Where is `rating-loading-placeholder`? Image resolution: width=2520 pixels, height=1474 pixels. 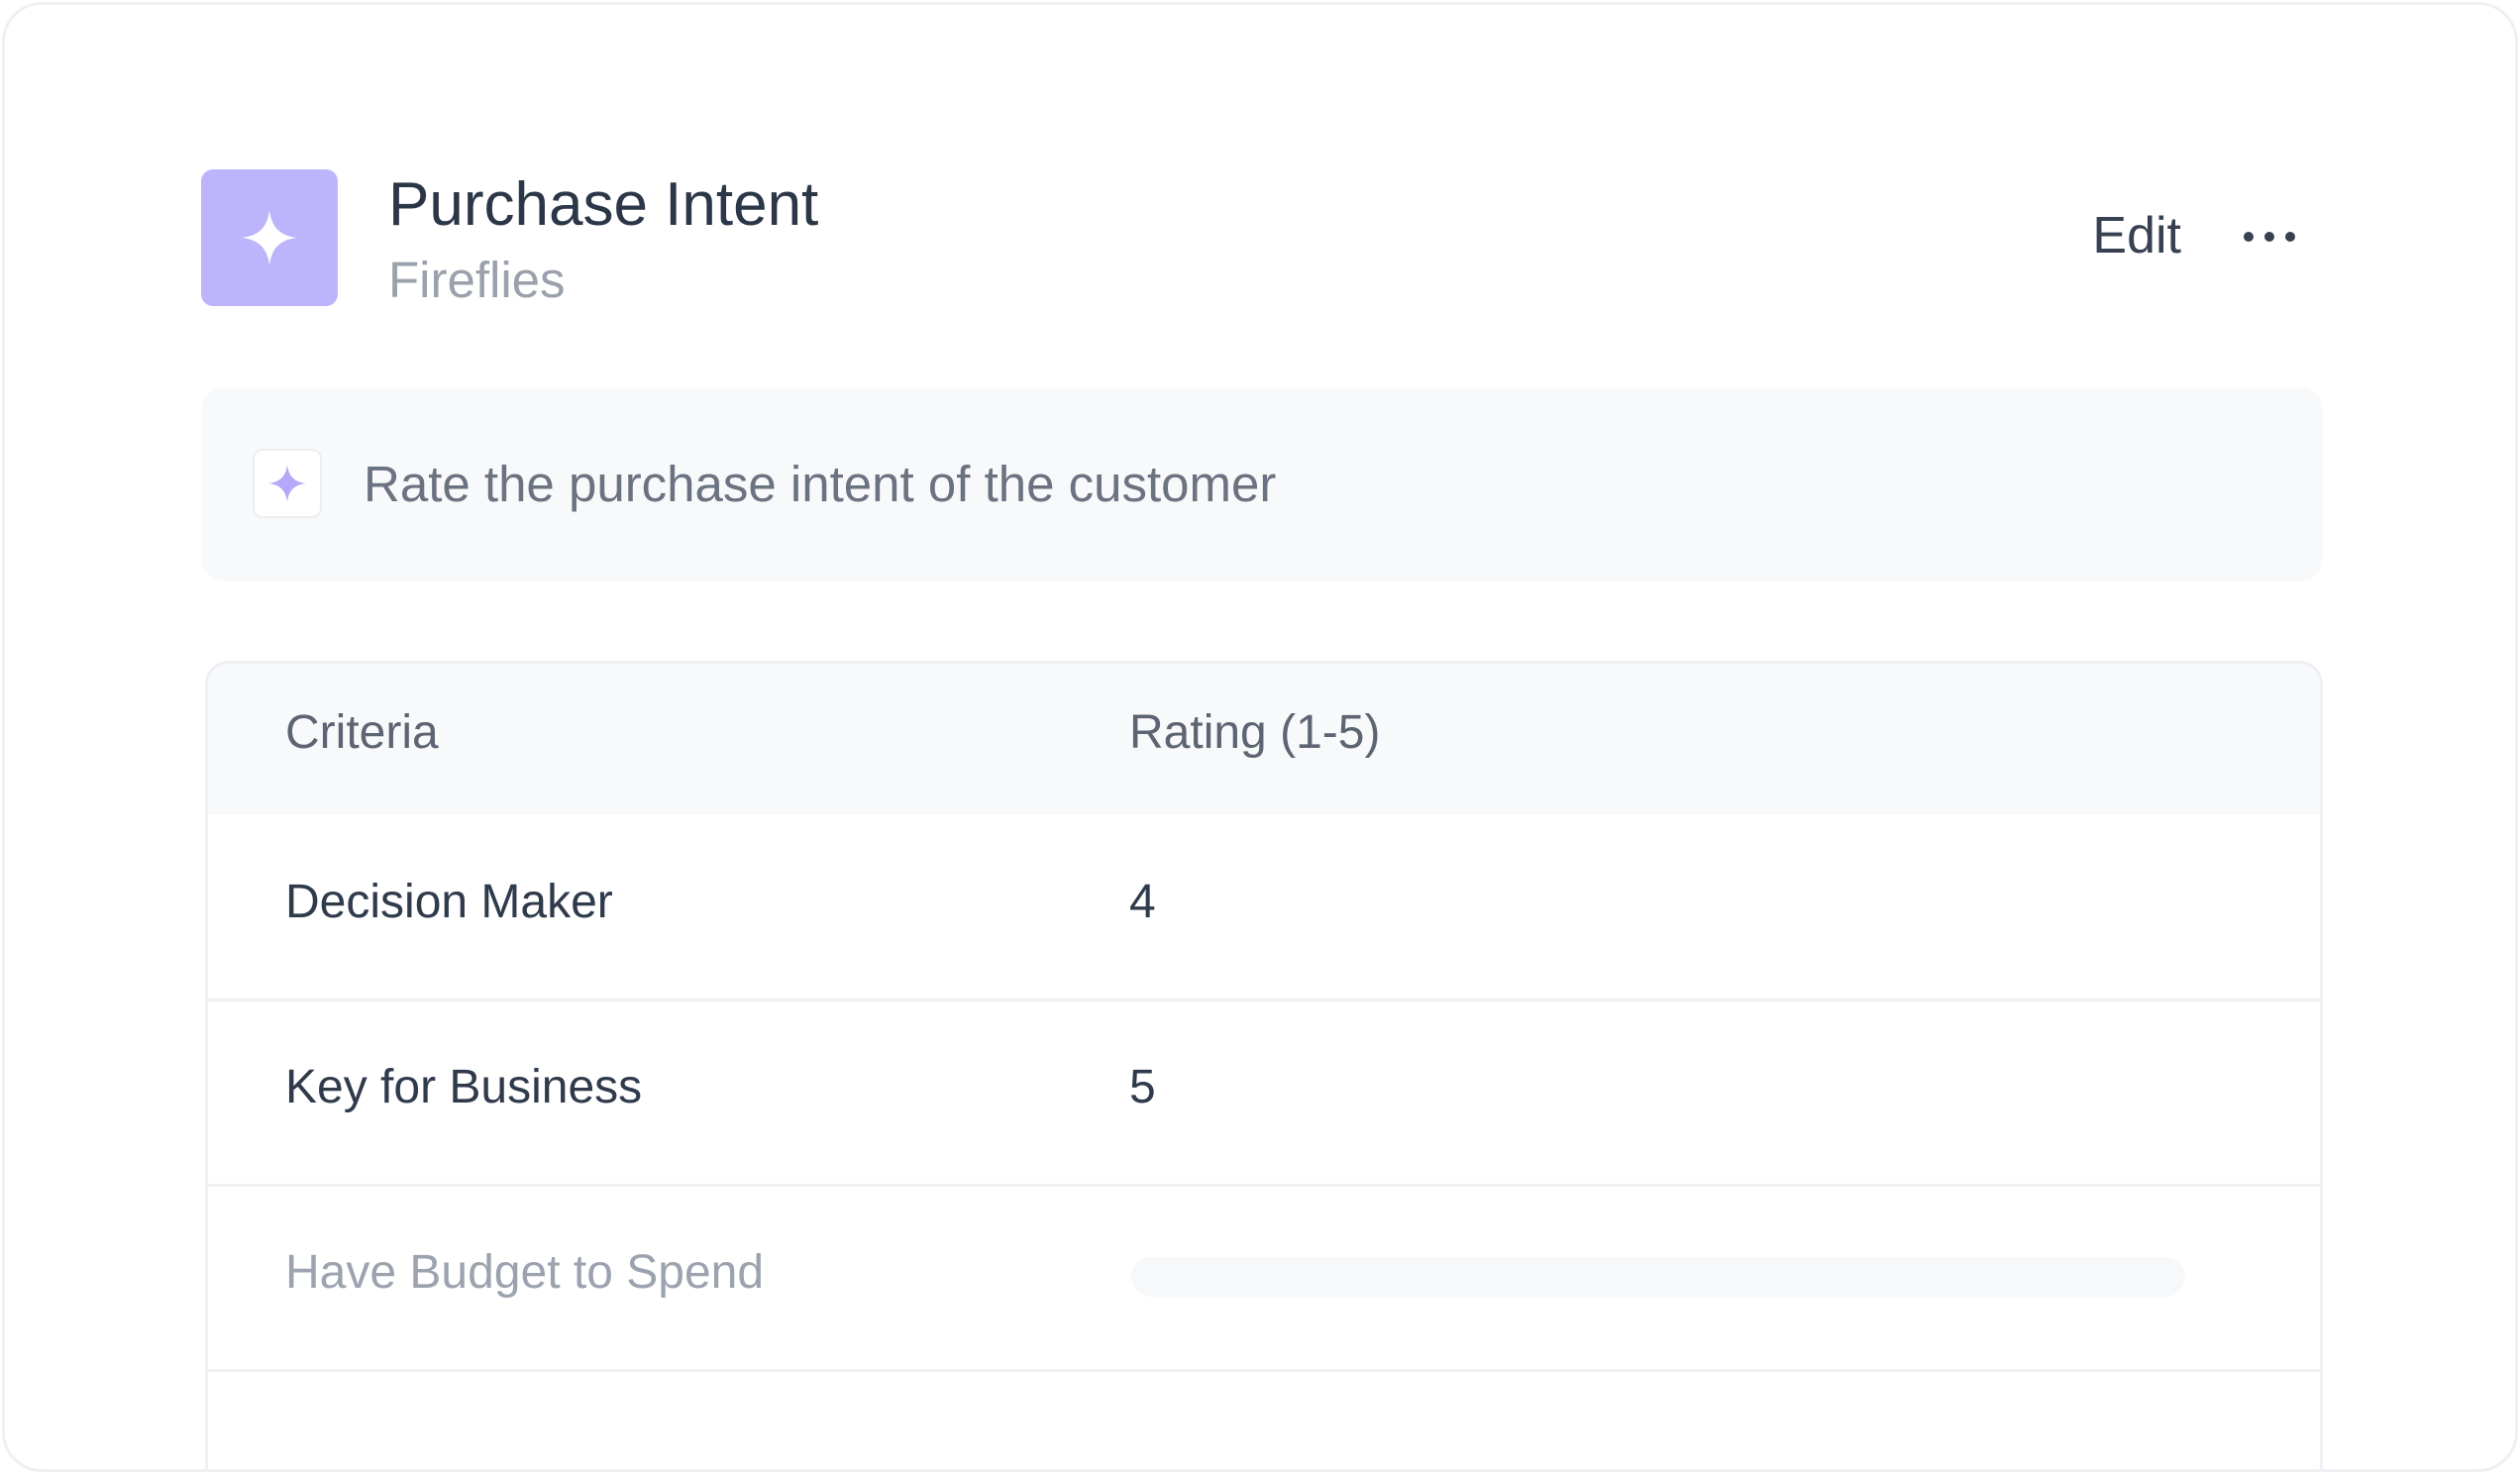 rating-loading-placeholder is located at coordinates (1658, 1277).